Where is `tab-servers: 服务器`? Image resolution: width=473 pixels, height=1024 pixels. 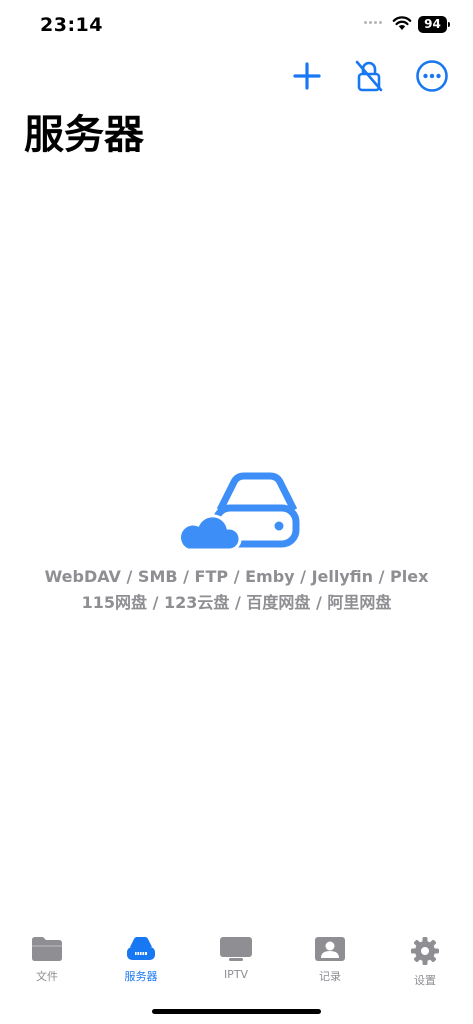 tab-servers: 服务器 is located at coordinates (141, 960).